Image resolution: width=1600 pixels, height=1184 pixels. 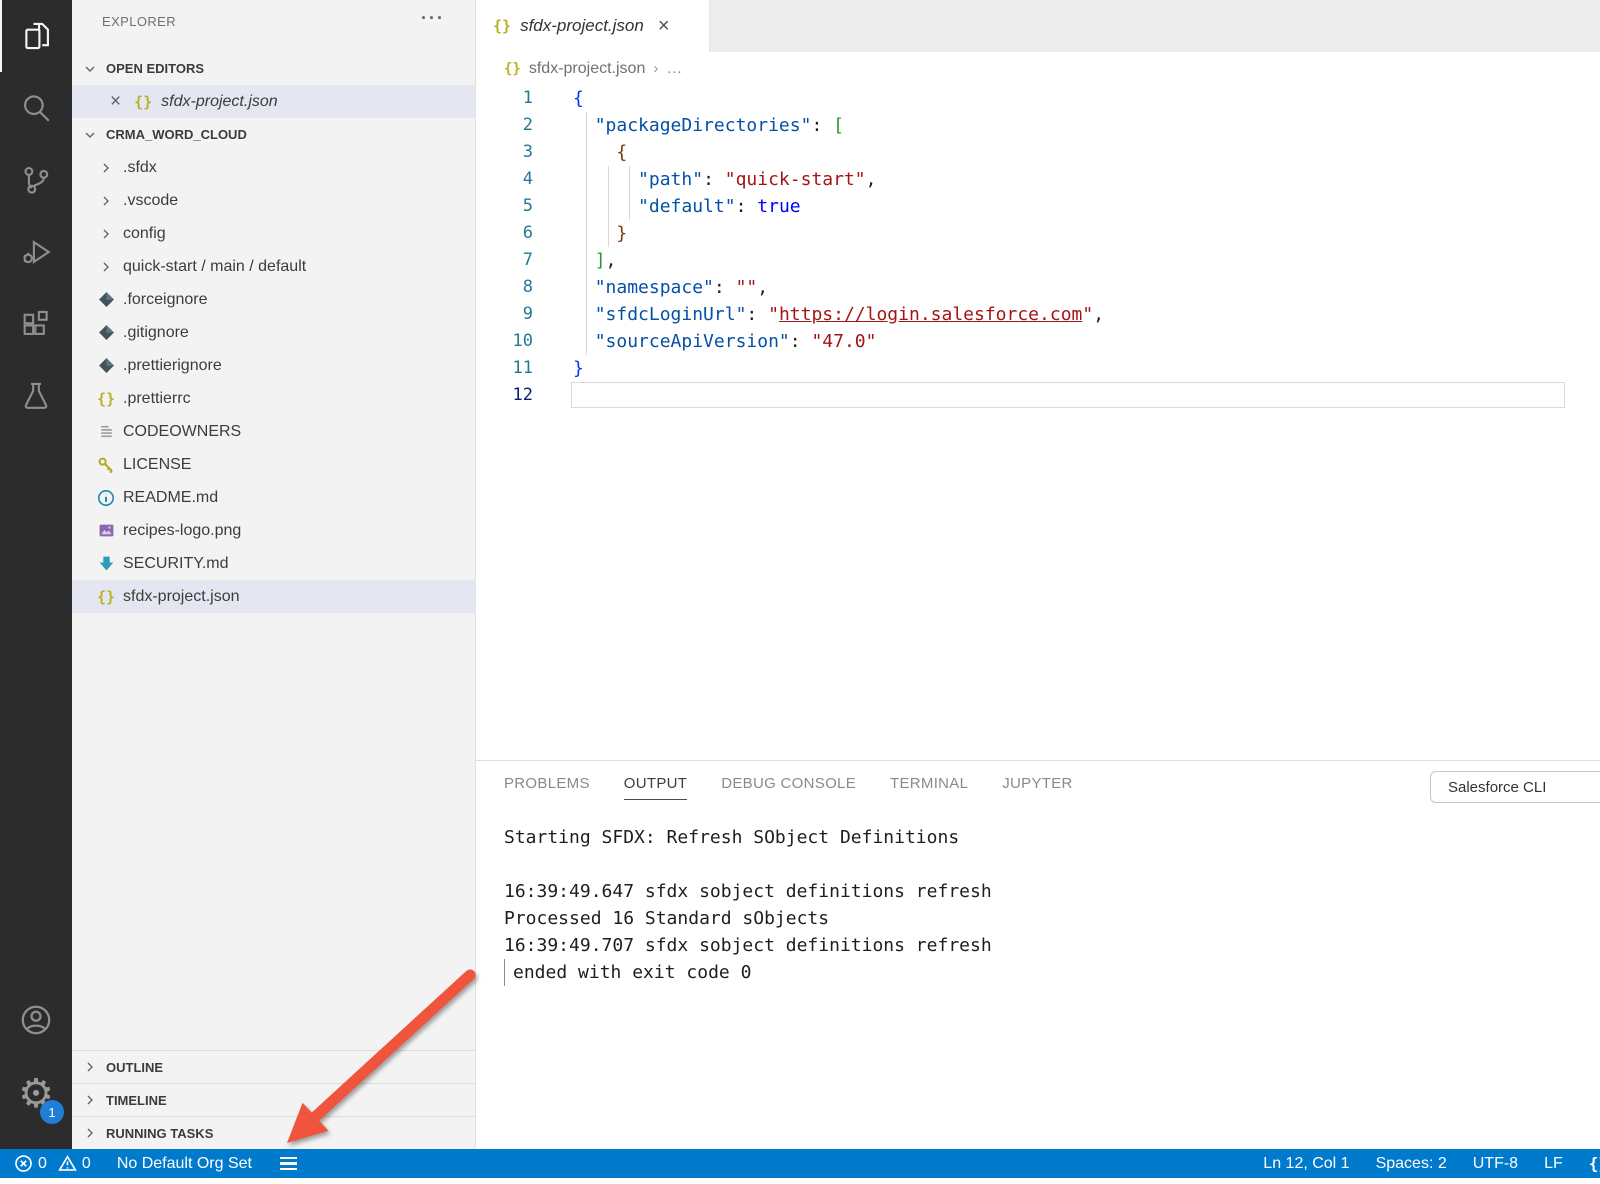 What do you see at coordinates (273, 101) in the screenshot?
I see `open-editor-item: × {} sfdx-project.json` at bounding box center [273, 101].